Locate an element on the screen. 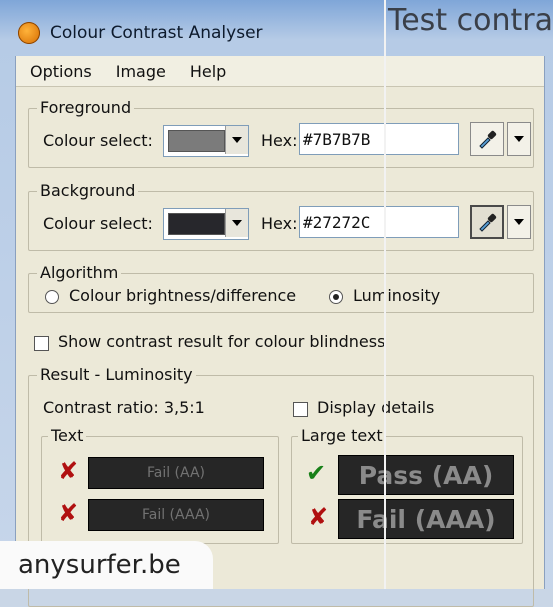 The height and width of the screenshot is (607, 553). result-legend: Result - Luminosity is located at coordinates (116, 374).